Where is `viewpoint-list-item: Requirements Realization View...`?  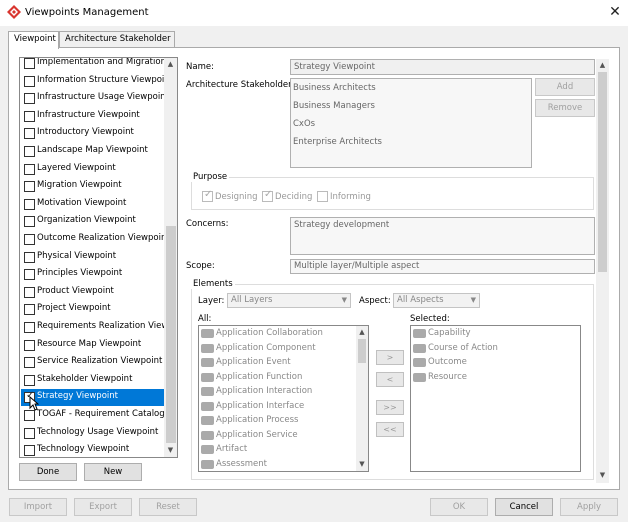 viewpoint-list-item: Requirements Realization View... is located at coordinates (92, 327).